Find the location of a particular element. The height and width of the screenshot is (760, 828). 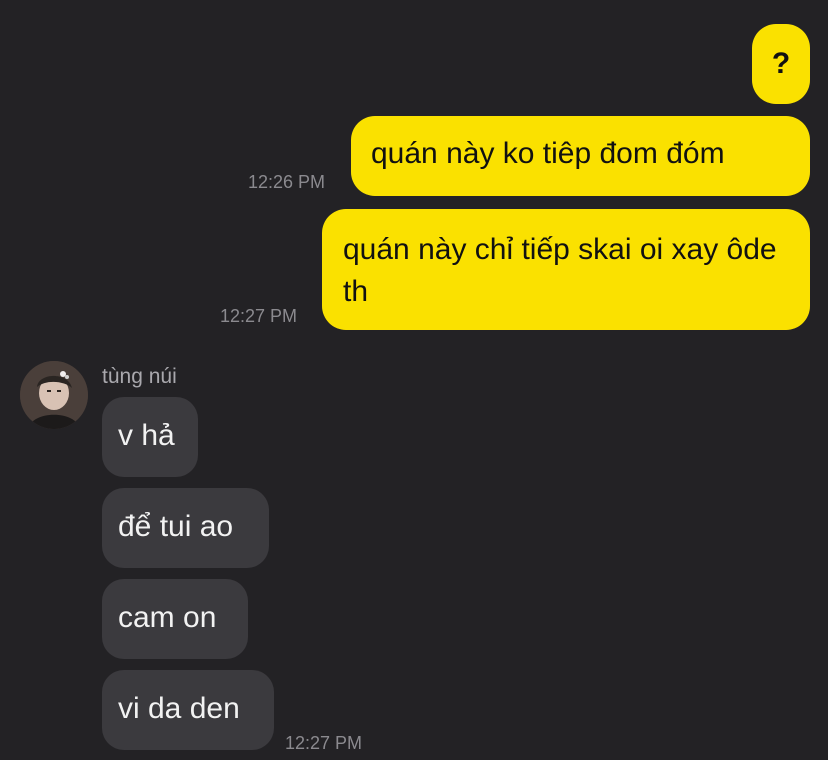

incoming-message-bubble: v hả is located at coordinates (150, 437).